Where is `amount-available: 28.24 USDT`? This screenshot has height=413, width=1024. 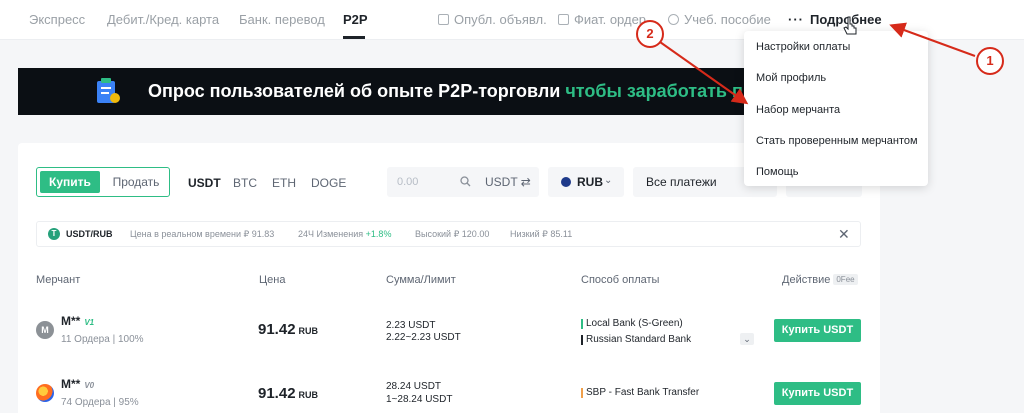
amount-available: 28.24 USDT is located at coordinates (414, 386).